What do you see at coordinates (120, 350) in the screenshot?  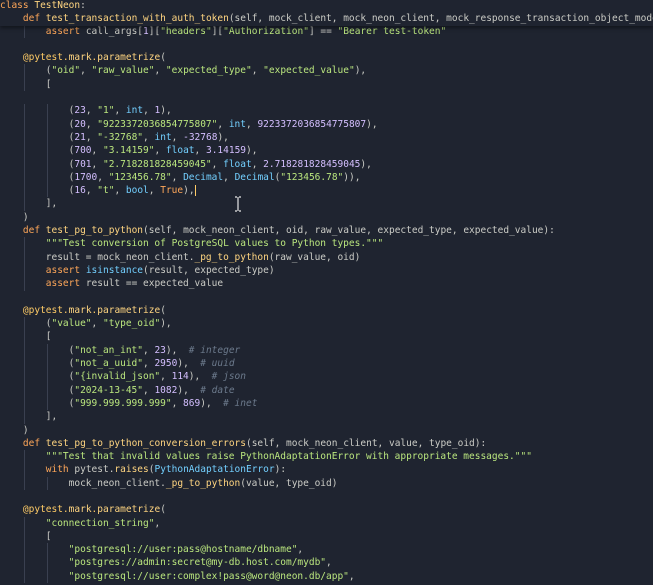 I see `code-line-text: ("not_an_int", 23), # integer` at bounding box center [120, 350].